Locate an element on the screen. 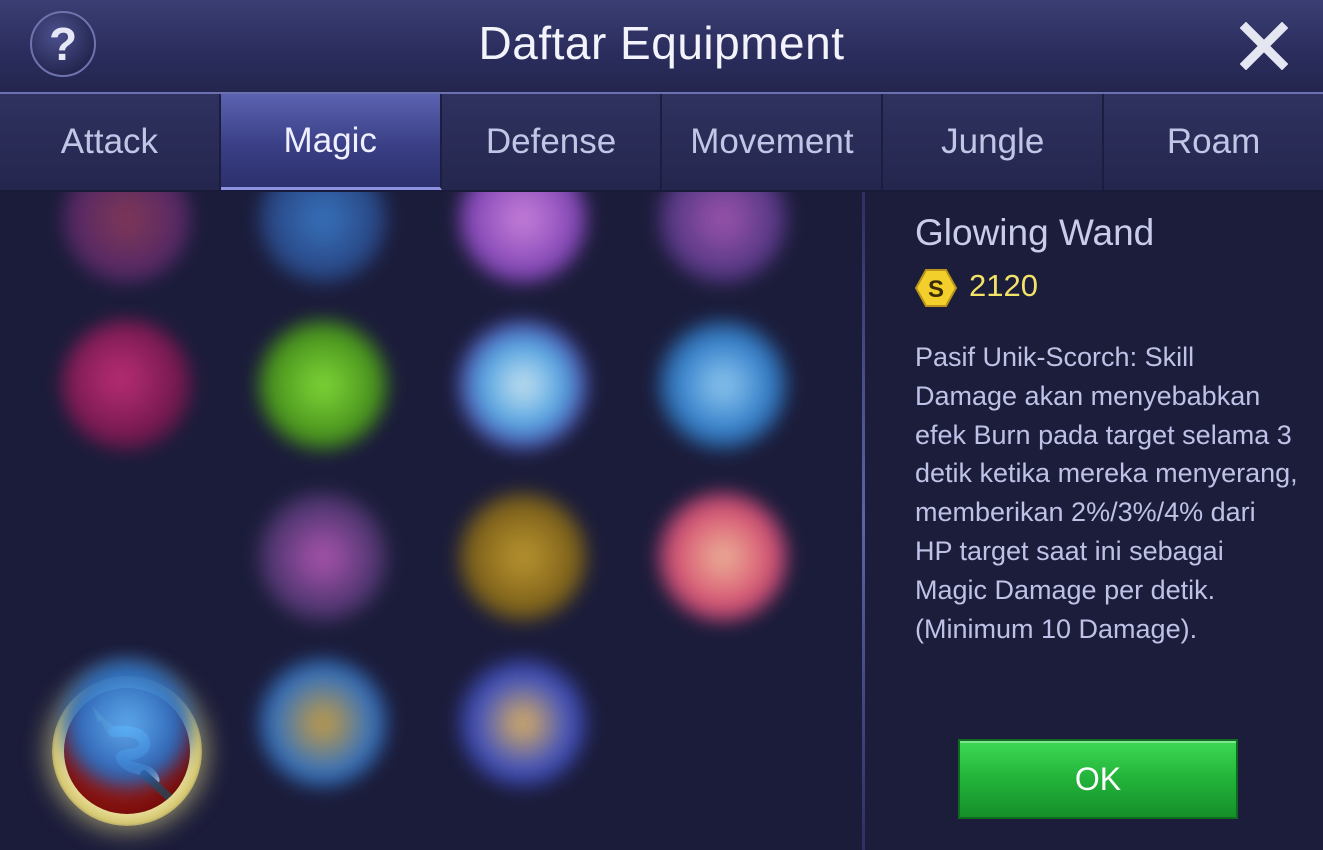  tab-attack: Attack is located at coordinates (110, 142).